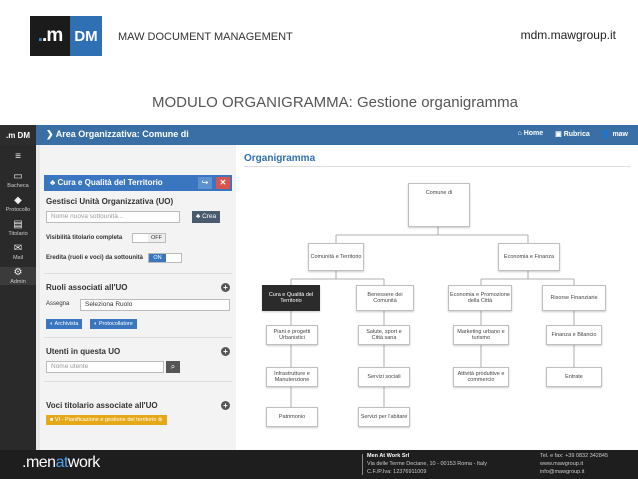 This screenshot has height=479, width=638. Describe the element at coordinates (105, 367) in the screenshot. I see `utente-input: Nome utente` at that location.